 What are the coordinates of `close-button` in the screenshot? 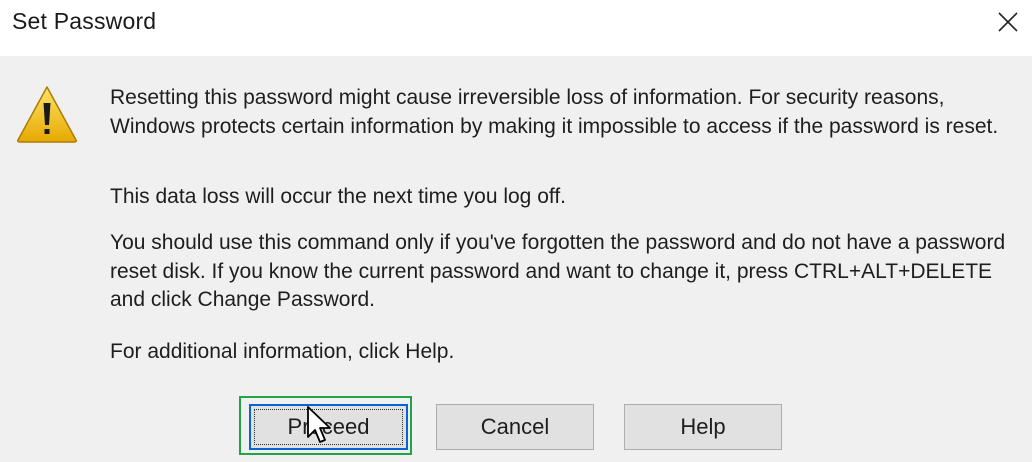 It's located at (1008, 22).